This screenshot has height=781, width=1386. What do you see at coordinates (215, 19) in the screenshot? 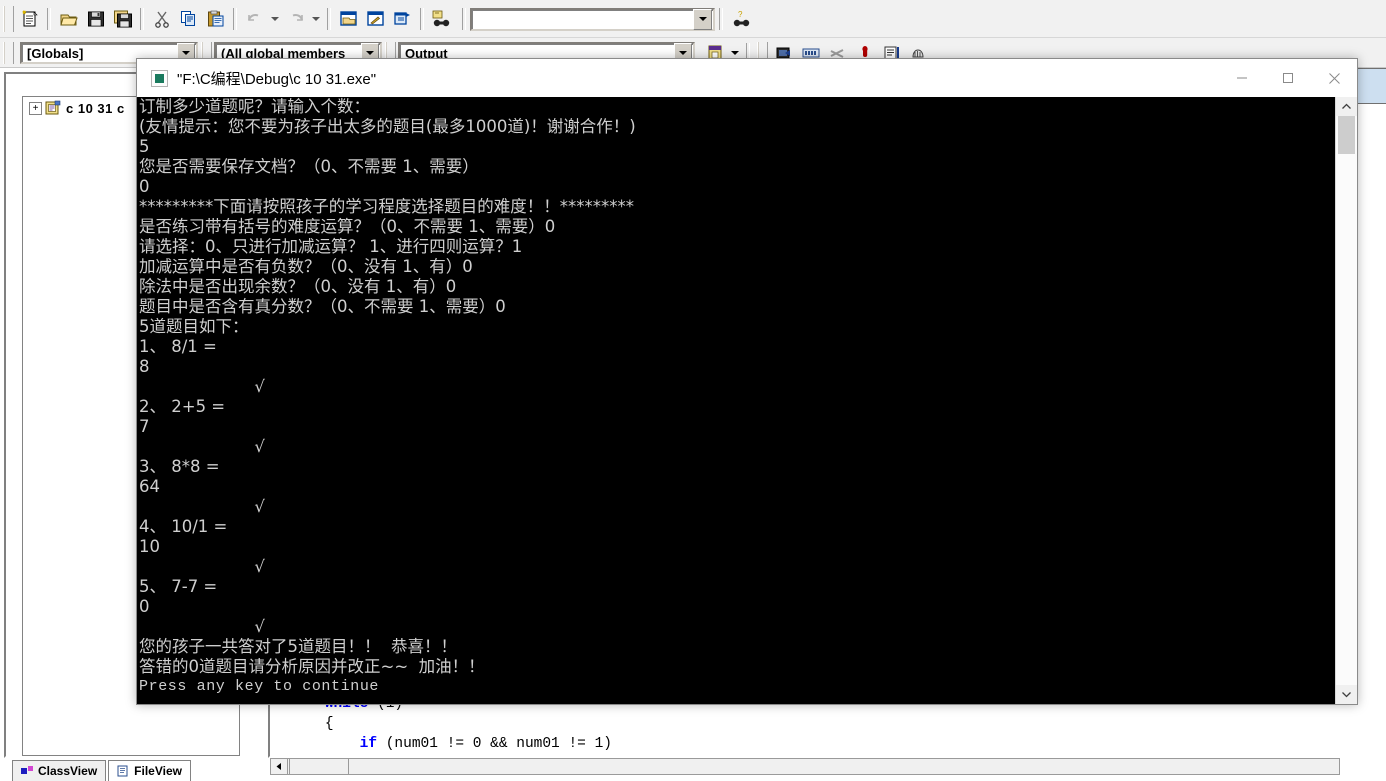
I see `paste-button` at bounding box center [215, 19].